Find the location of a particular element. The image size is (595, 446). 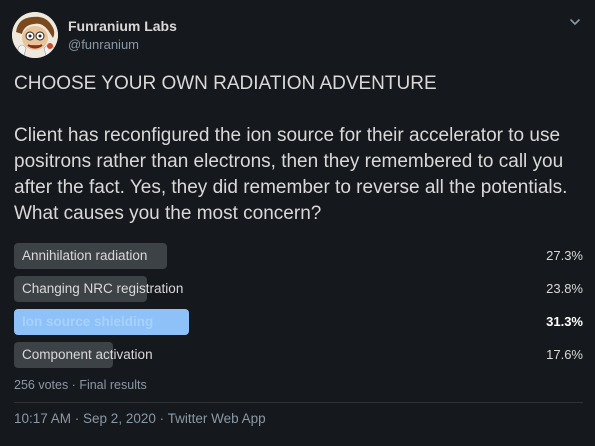

tweet-timestamp: 10:17 AM · Sep 2, 2020 · Twitter Web App is located at coordinates (140, 418).